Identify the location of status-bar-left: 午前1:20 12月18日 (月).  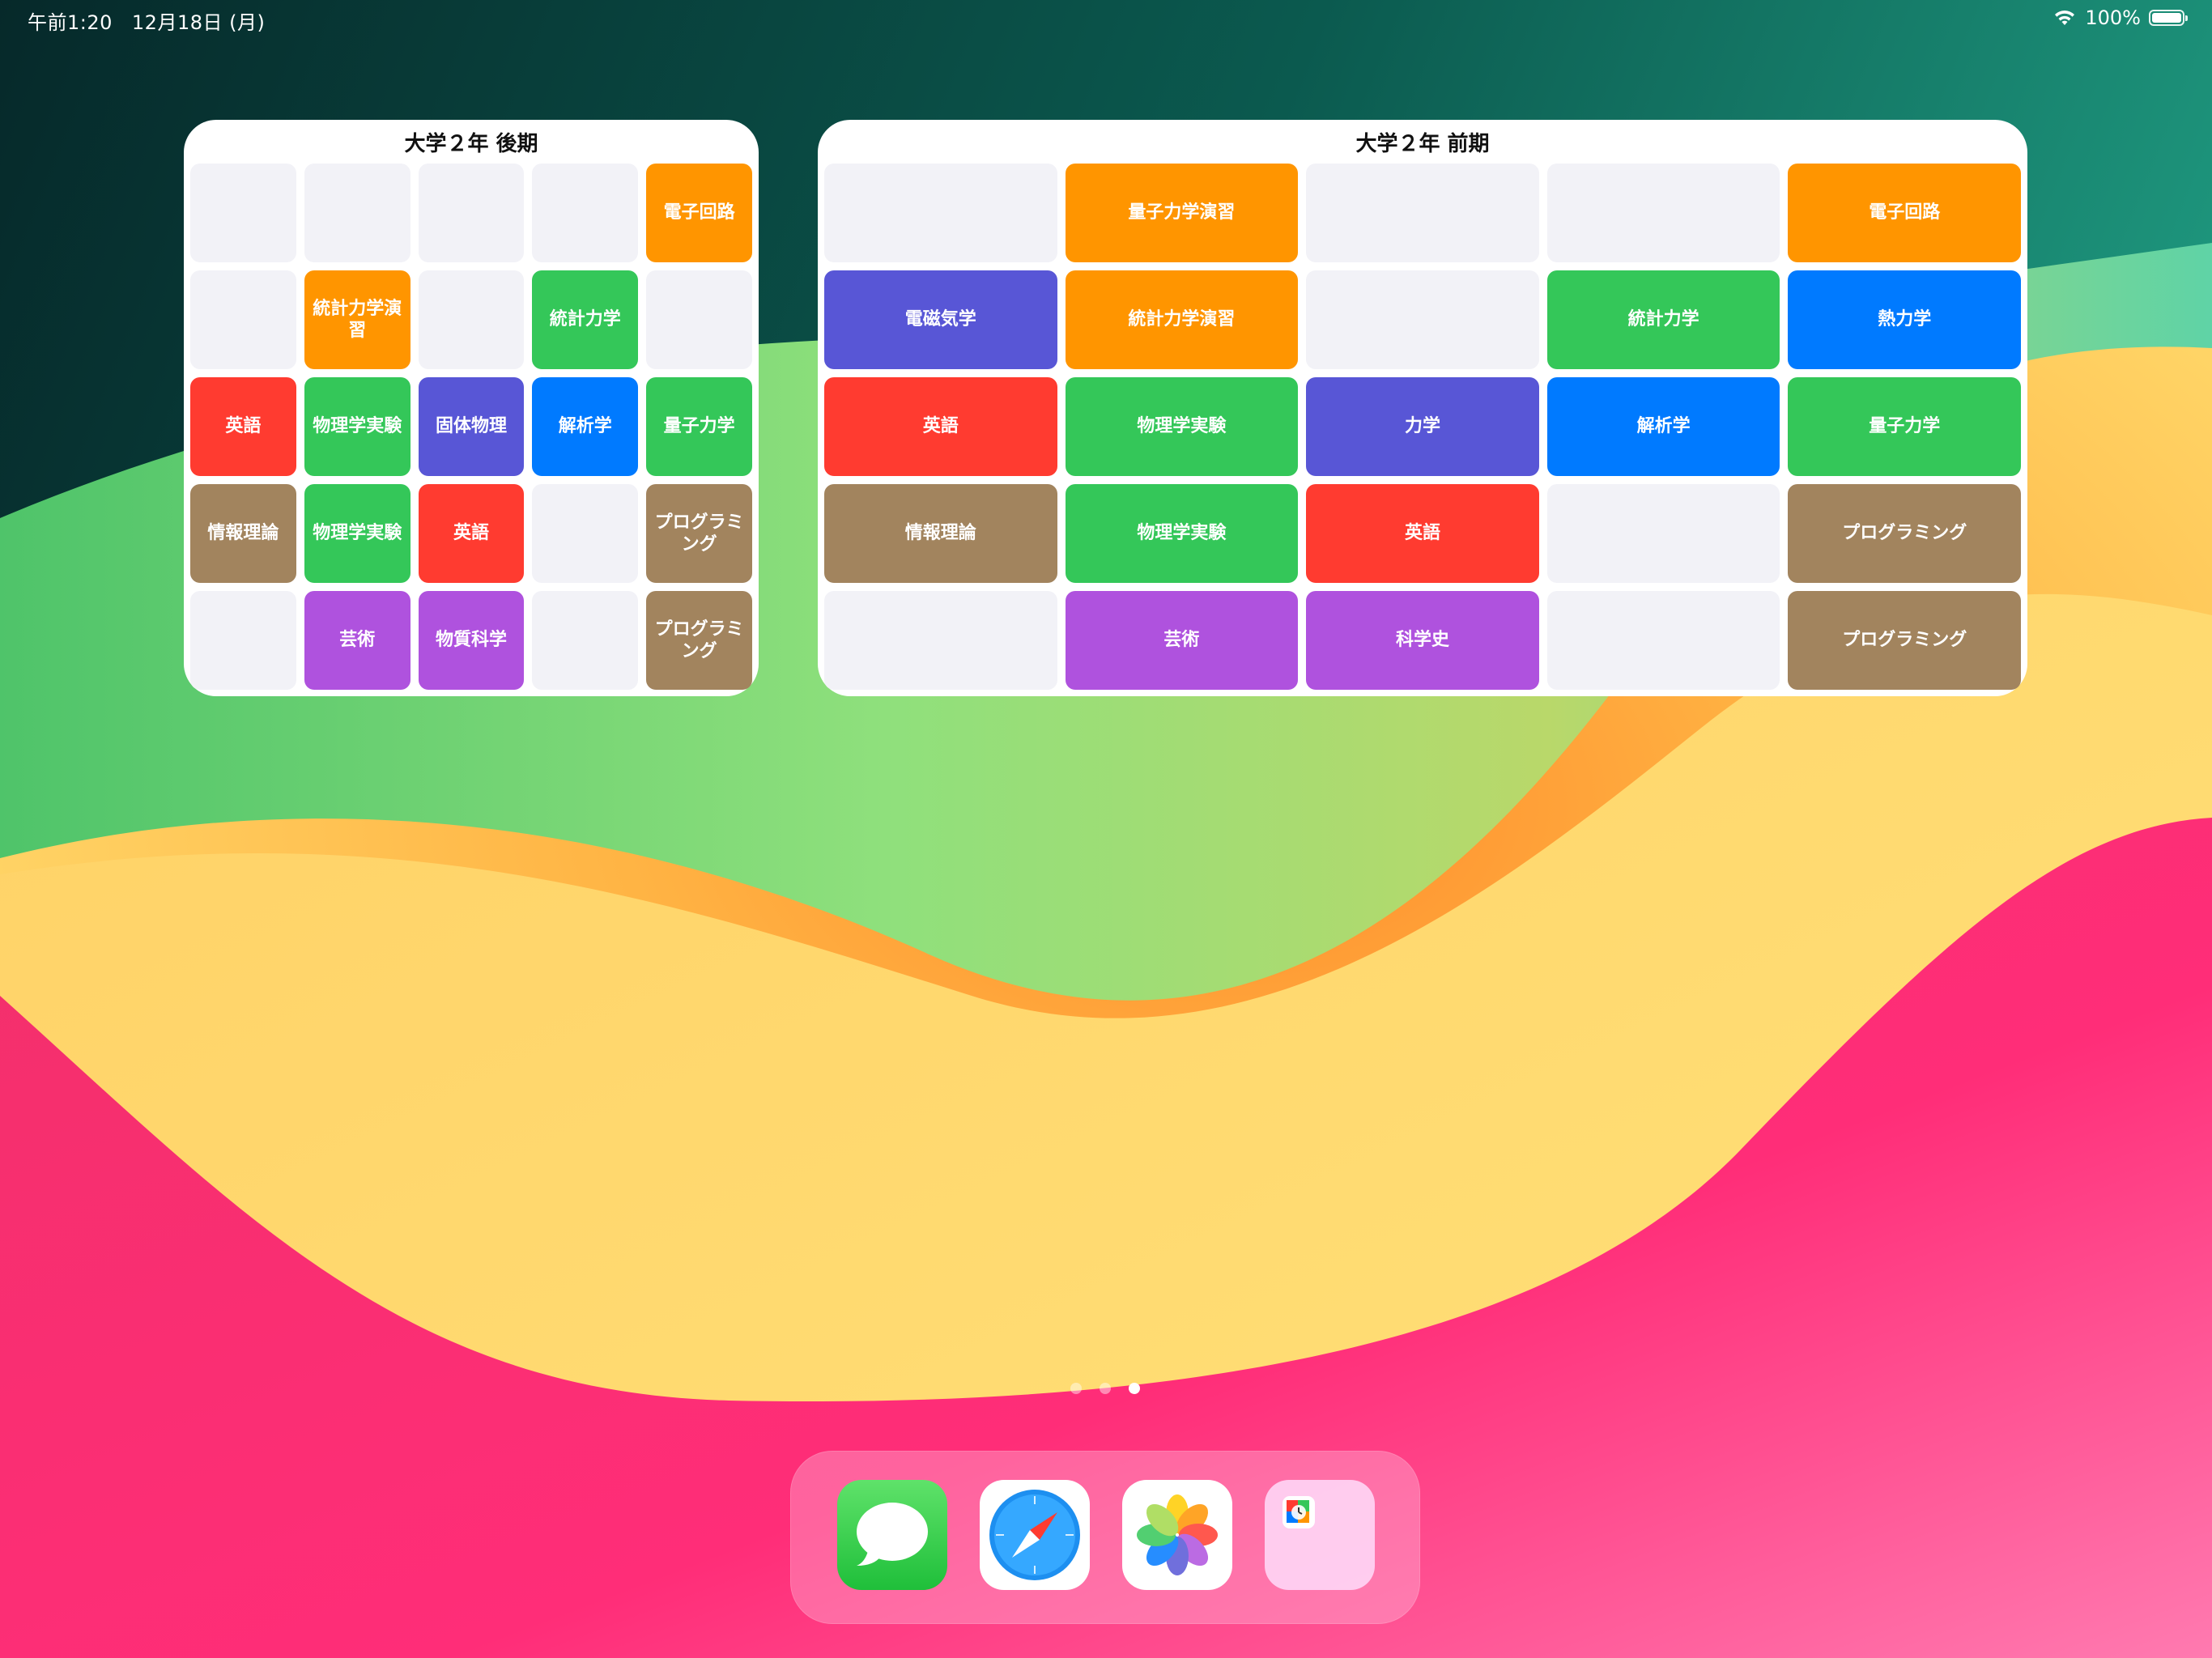
(146, 20).